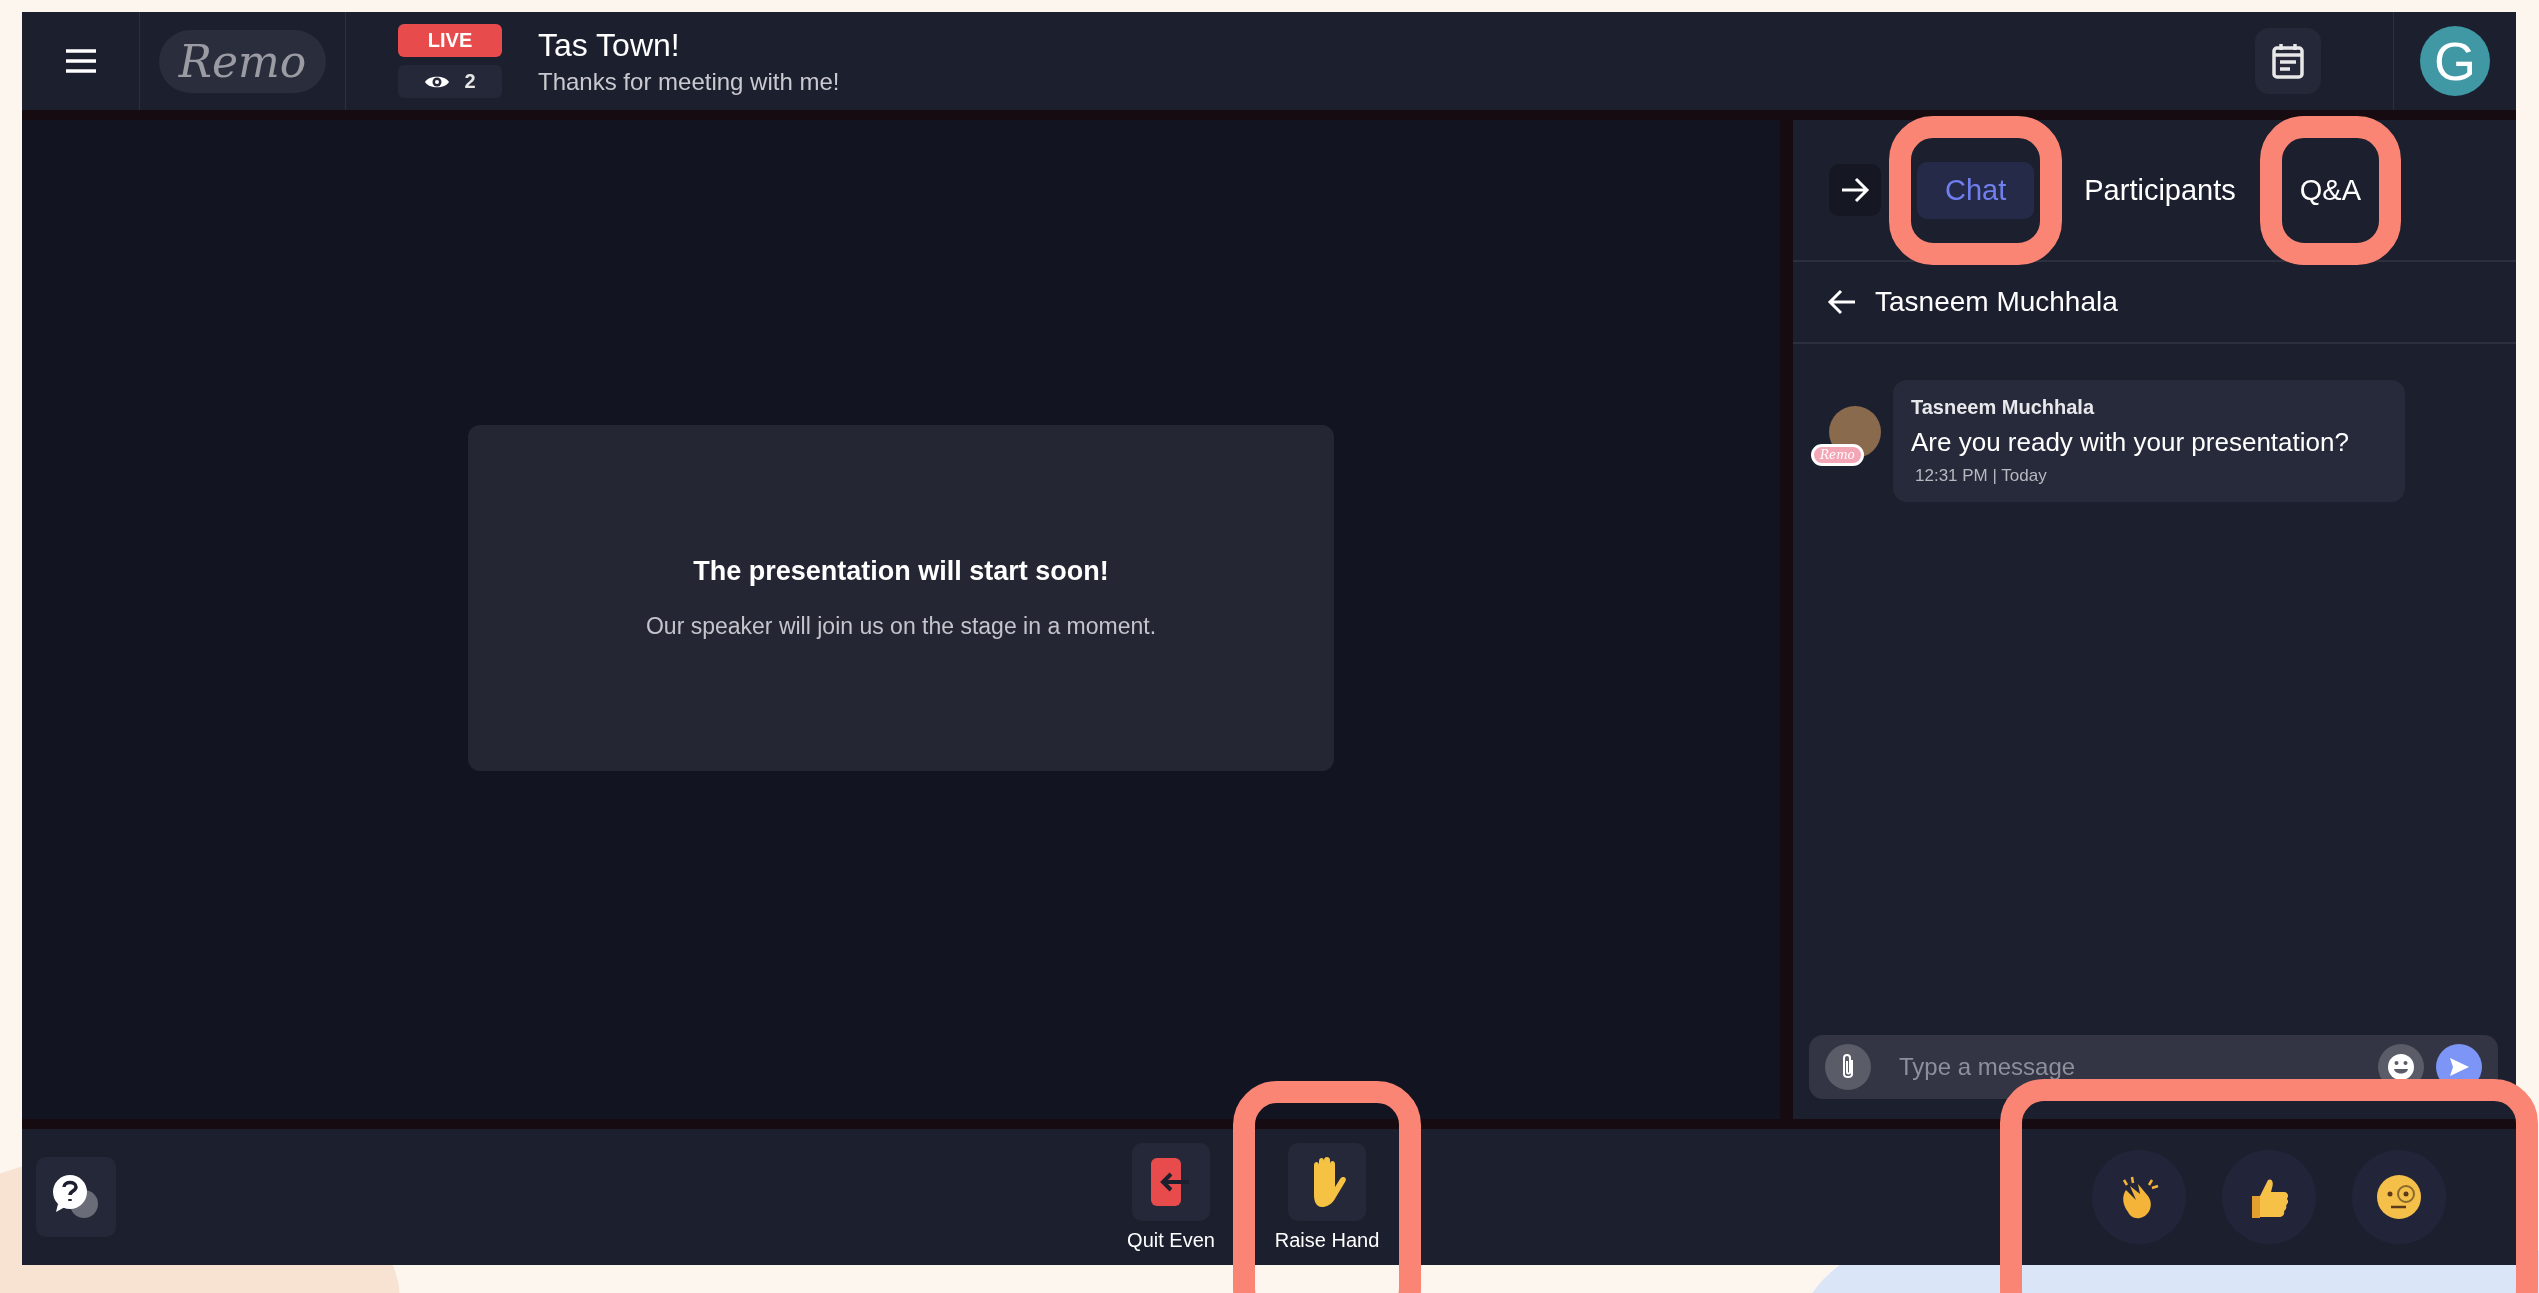  Describe the element at coordinates (2288, 61) in the screenshot. I see `calendar-icon` at that location.